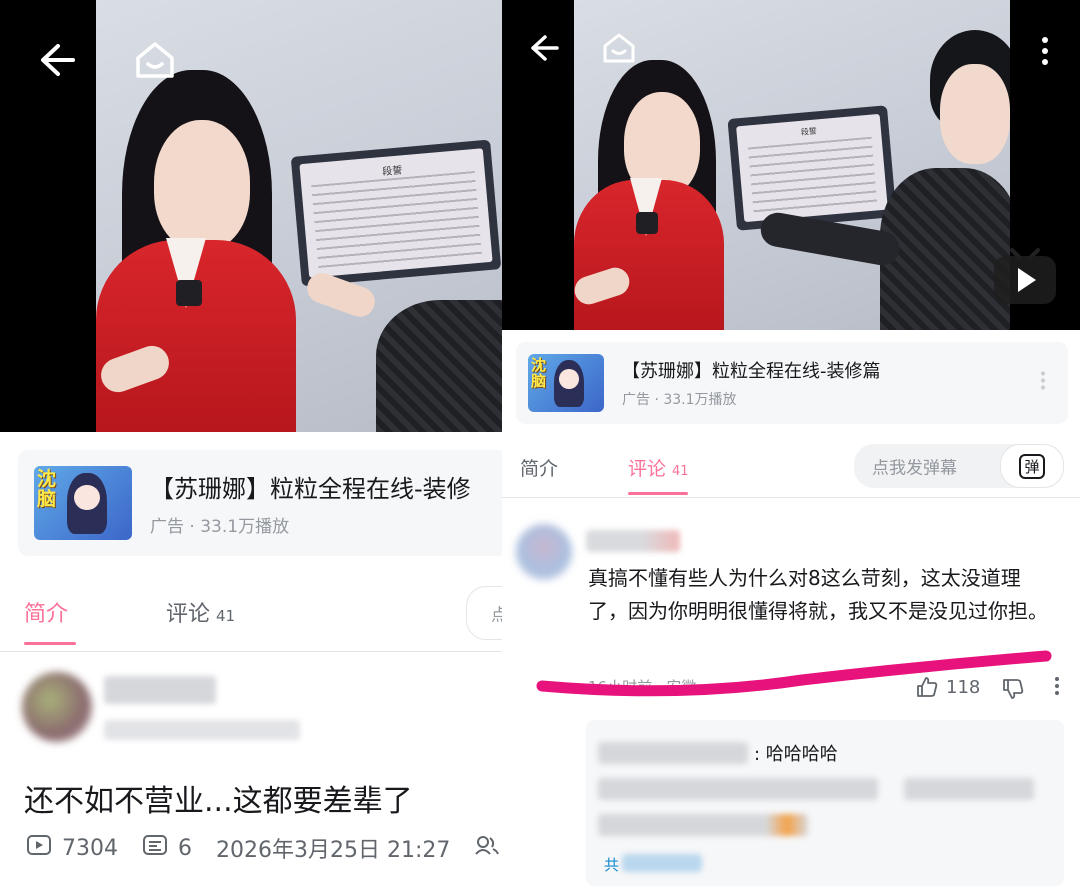  Describe the element at coordinates (662, 863) in the screenshot. I see `reply-footer-blurred` at that location.